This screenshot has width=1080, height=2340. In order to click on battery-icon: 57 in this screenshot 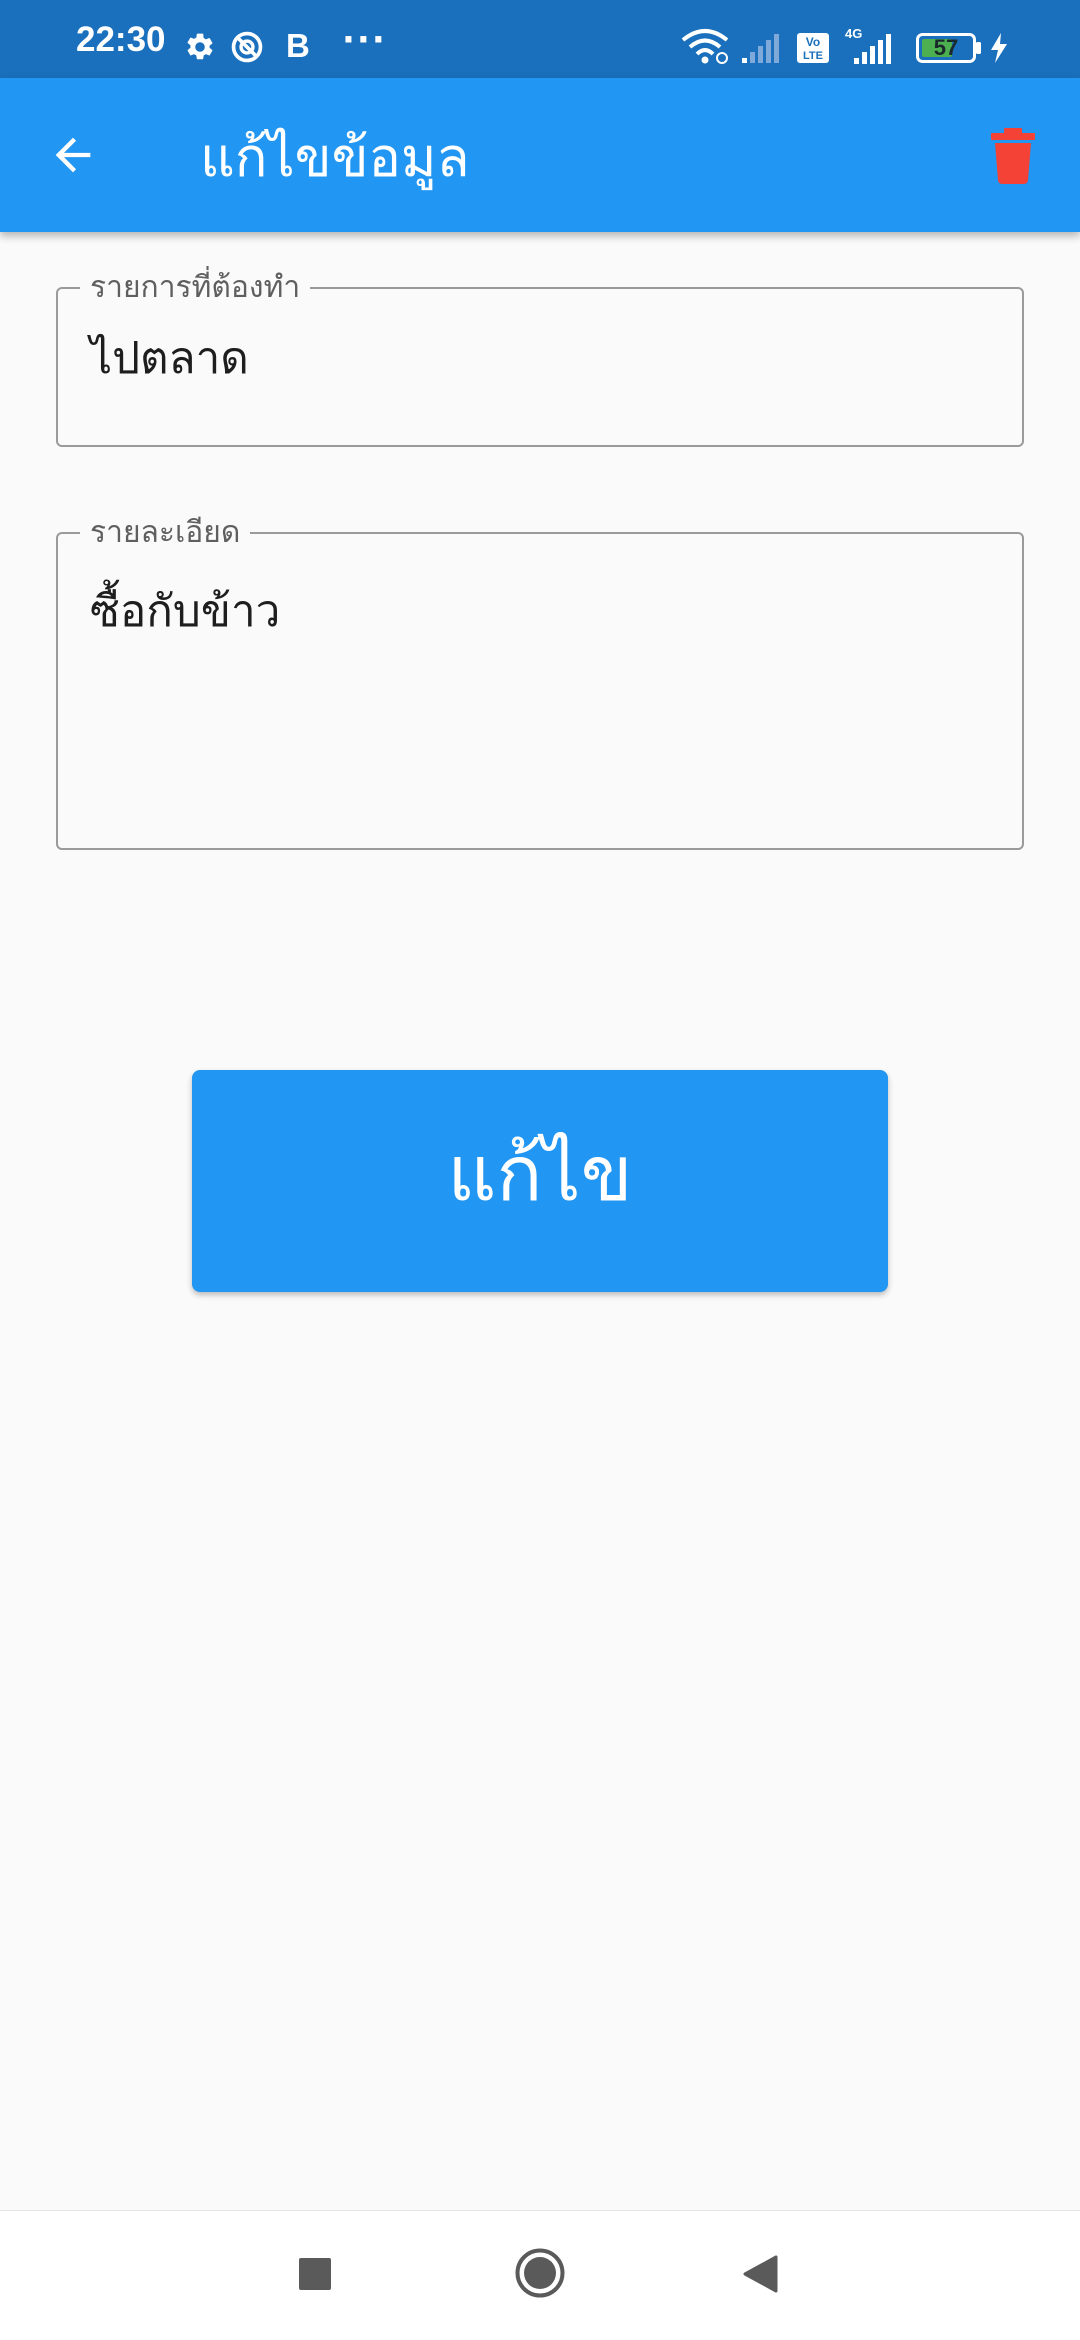, I will do `click(949, 48)`.